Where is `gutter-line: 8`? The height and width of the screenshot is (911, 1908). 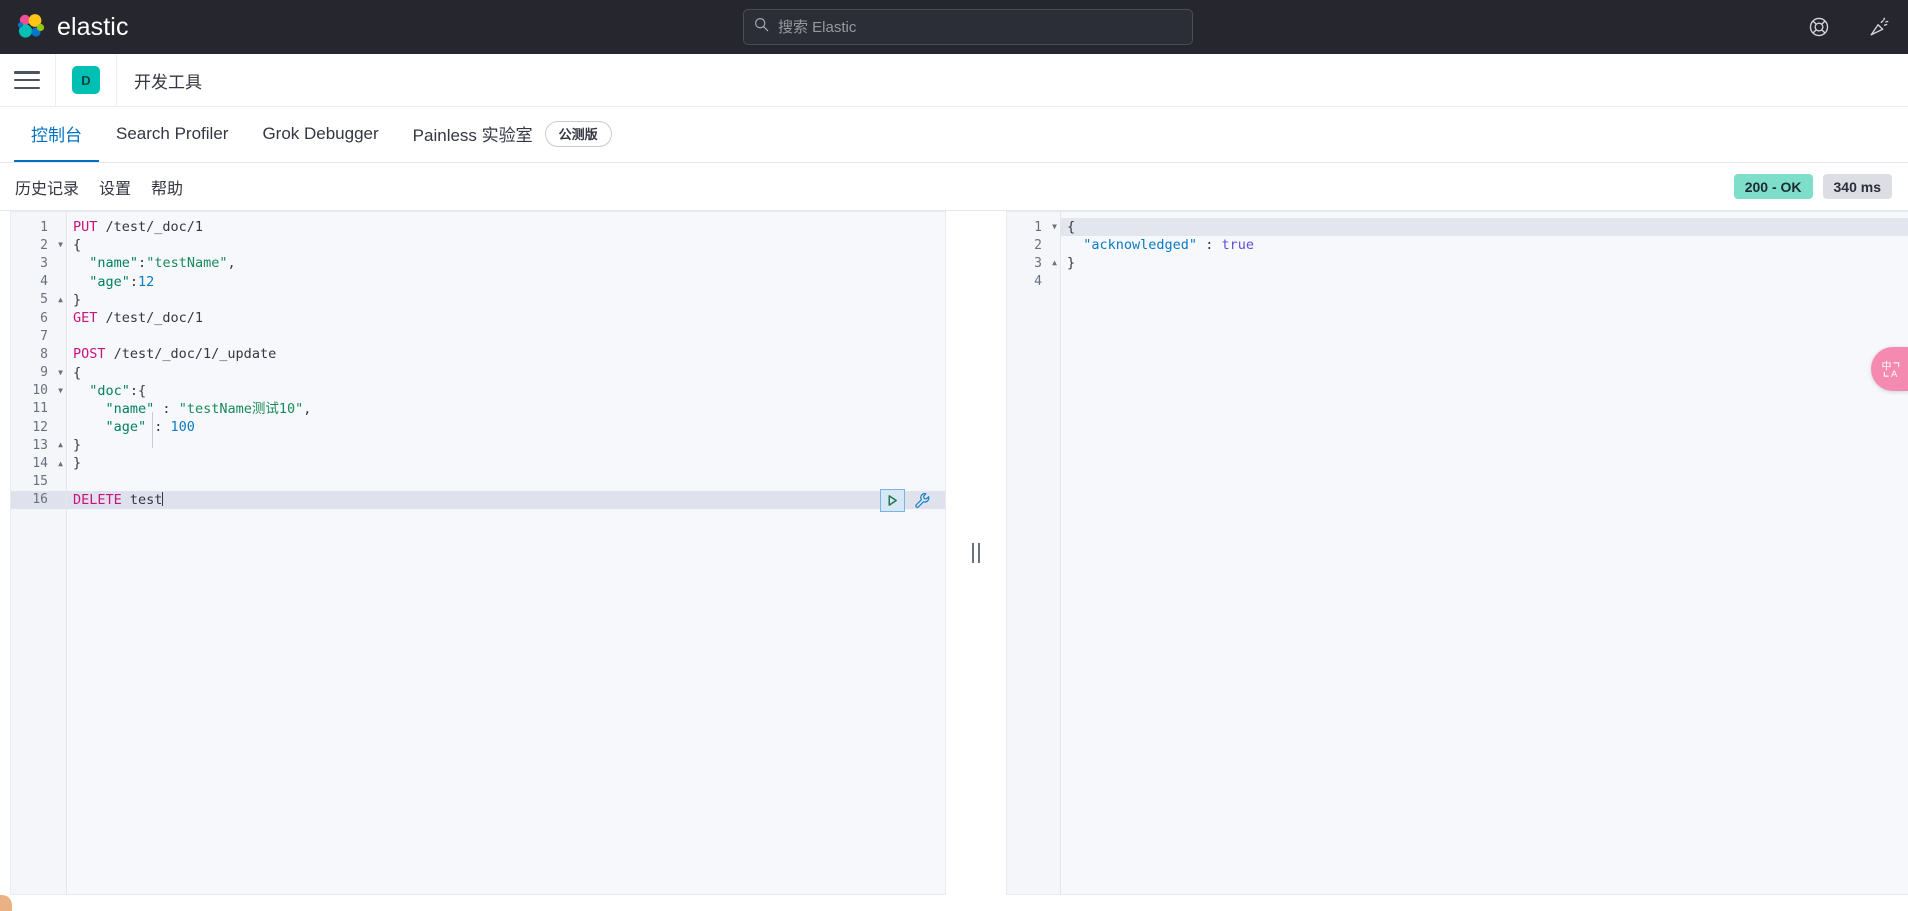 gutter-line: 8 is located at coordinates (38, 354).